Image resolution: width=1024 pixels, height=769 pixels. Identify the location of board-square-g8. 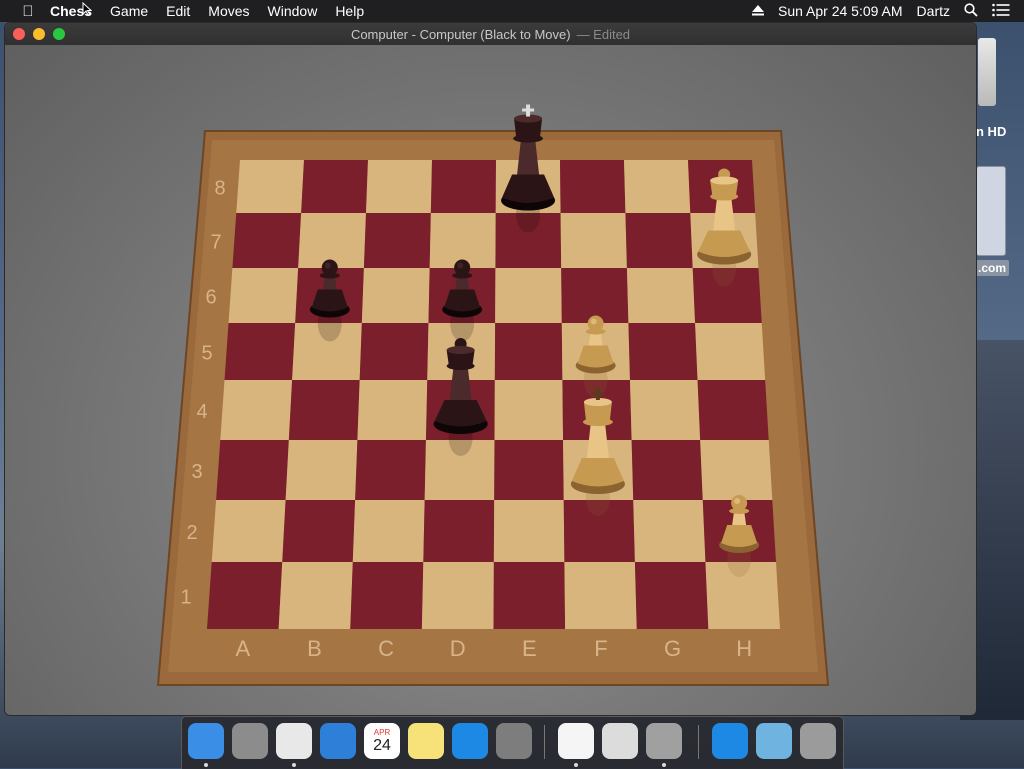
(657, 186).